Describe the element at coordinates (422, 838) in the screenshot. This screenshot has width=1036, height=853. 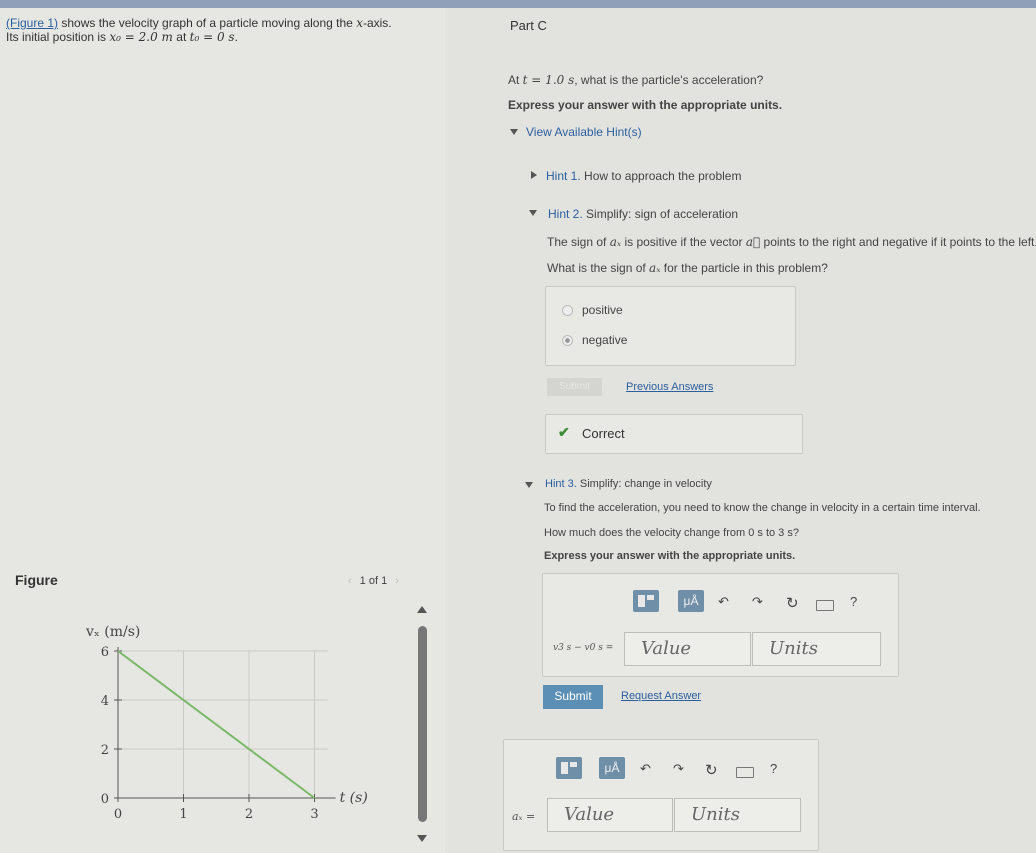
I see `scroll-down-icon` at that location.